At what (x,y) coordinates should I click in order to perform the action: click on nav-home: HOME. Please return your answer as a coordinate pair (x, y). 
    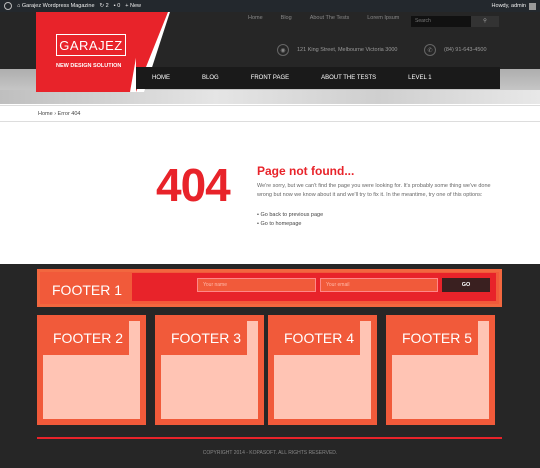
    Looking at the image, I should click on (161, 78).